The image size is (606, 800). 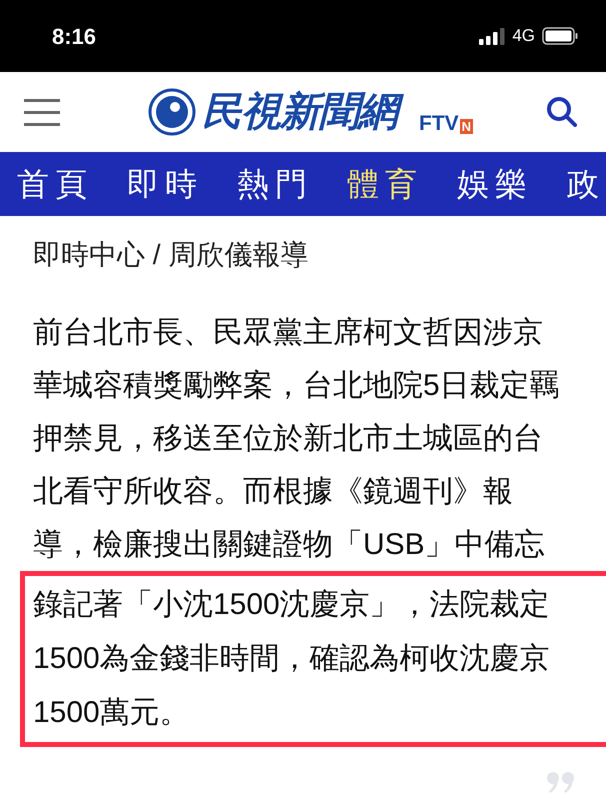 What do you see at coordinates (586, 184) in the screenshot?
I see `nav-tab: 政` at bounding box center [586, 184].